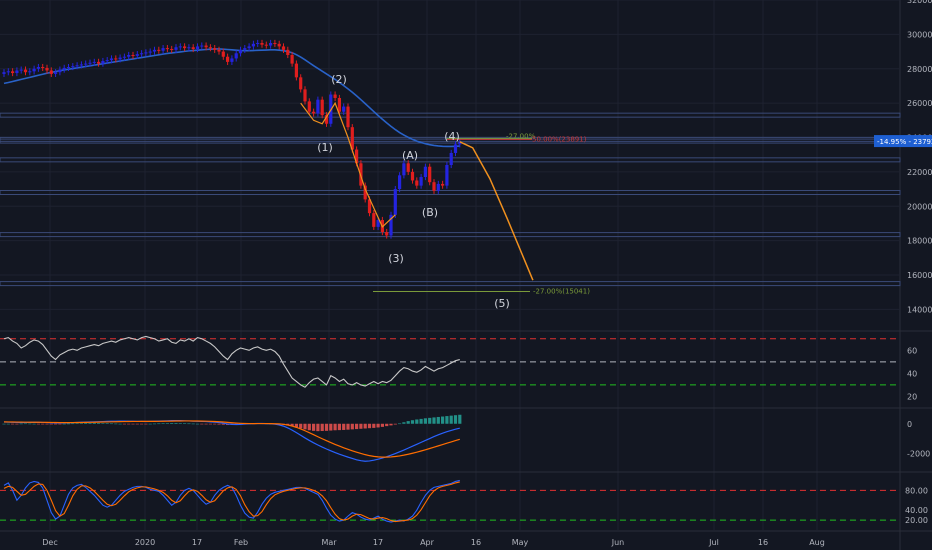 The height and width of the screenshot is (550, 932). Describe the element at coordinates (919, 34) in the screenshot. I see `price-tick-label: 30000` at that location.